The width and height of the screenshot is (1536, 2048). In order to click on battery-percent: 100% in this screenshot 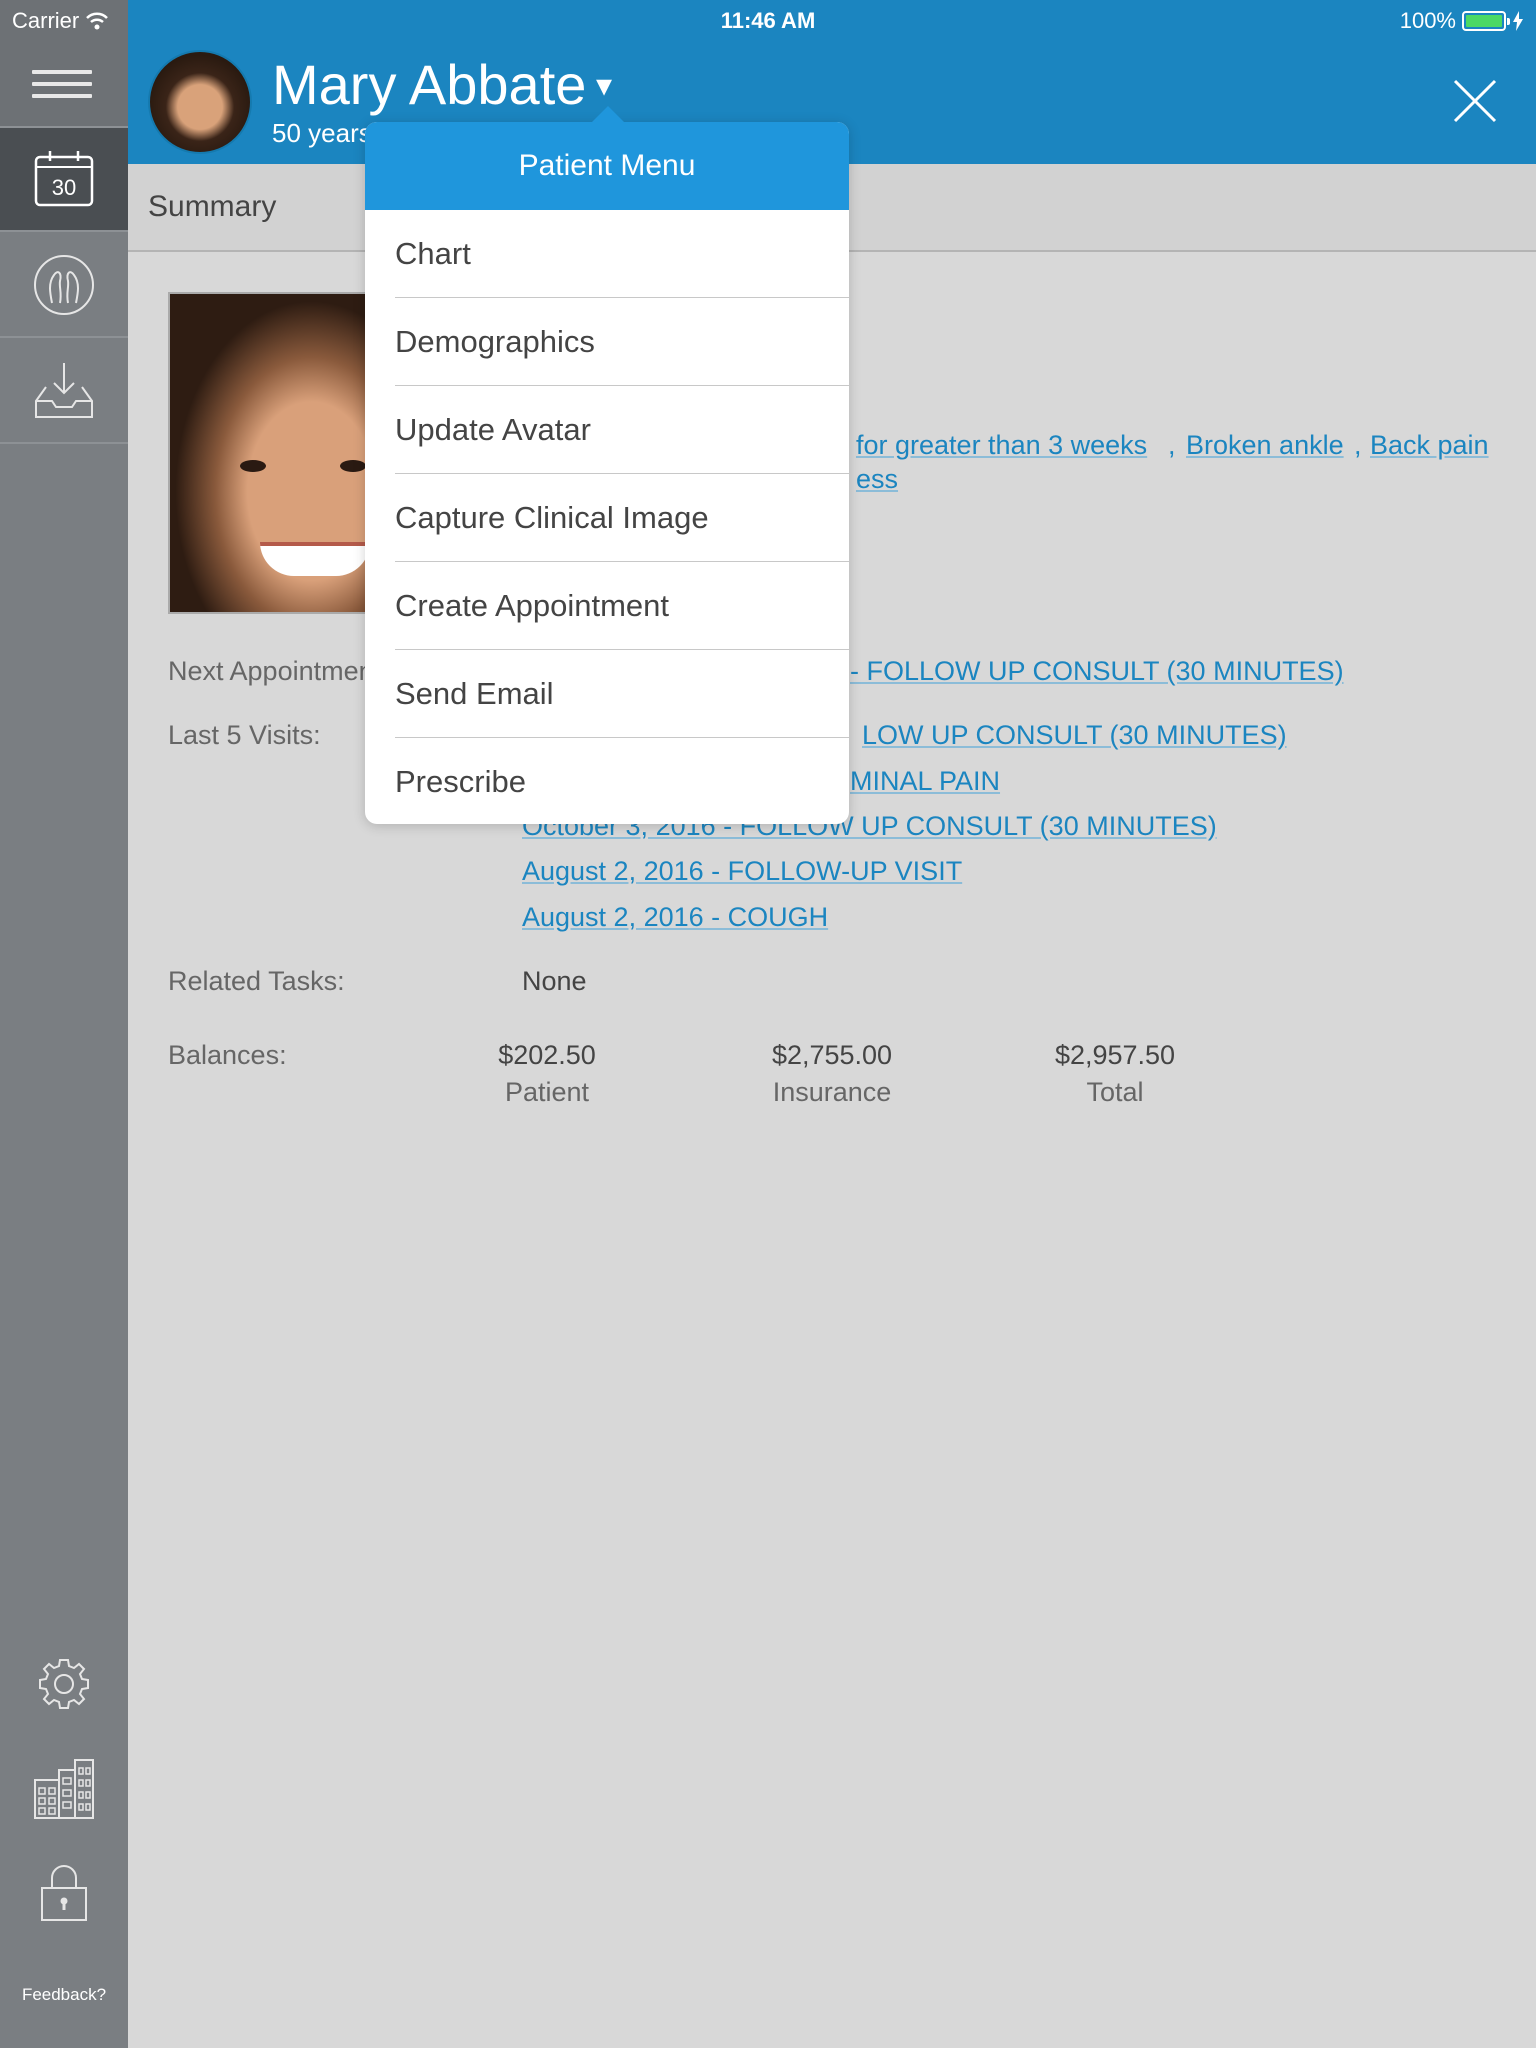, I will do `click(1427, 20)`.